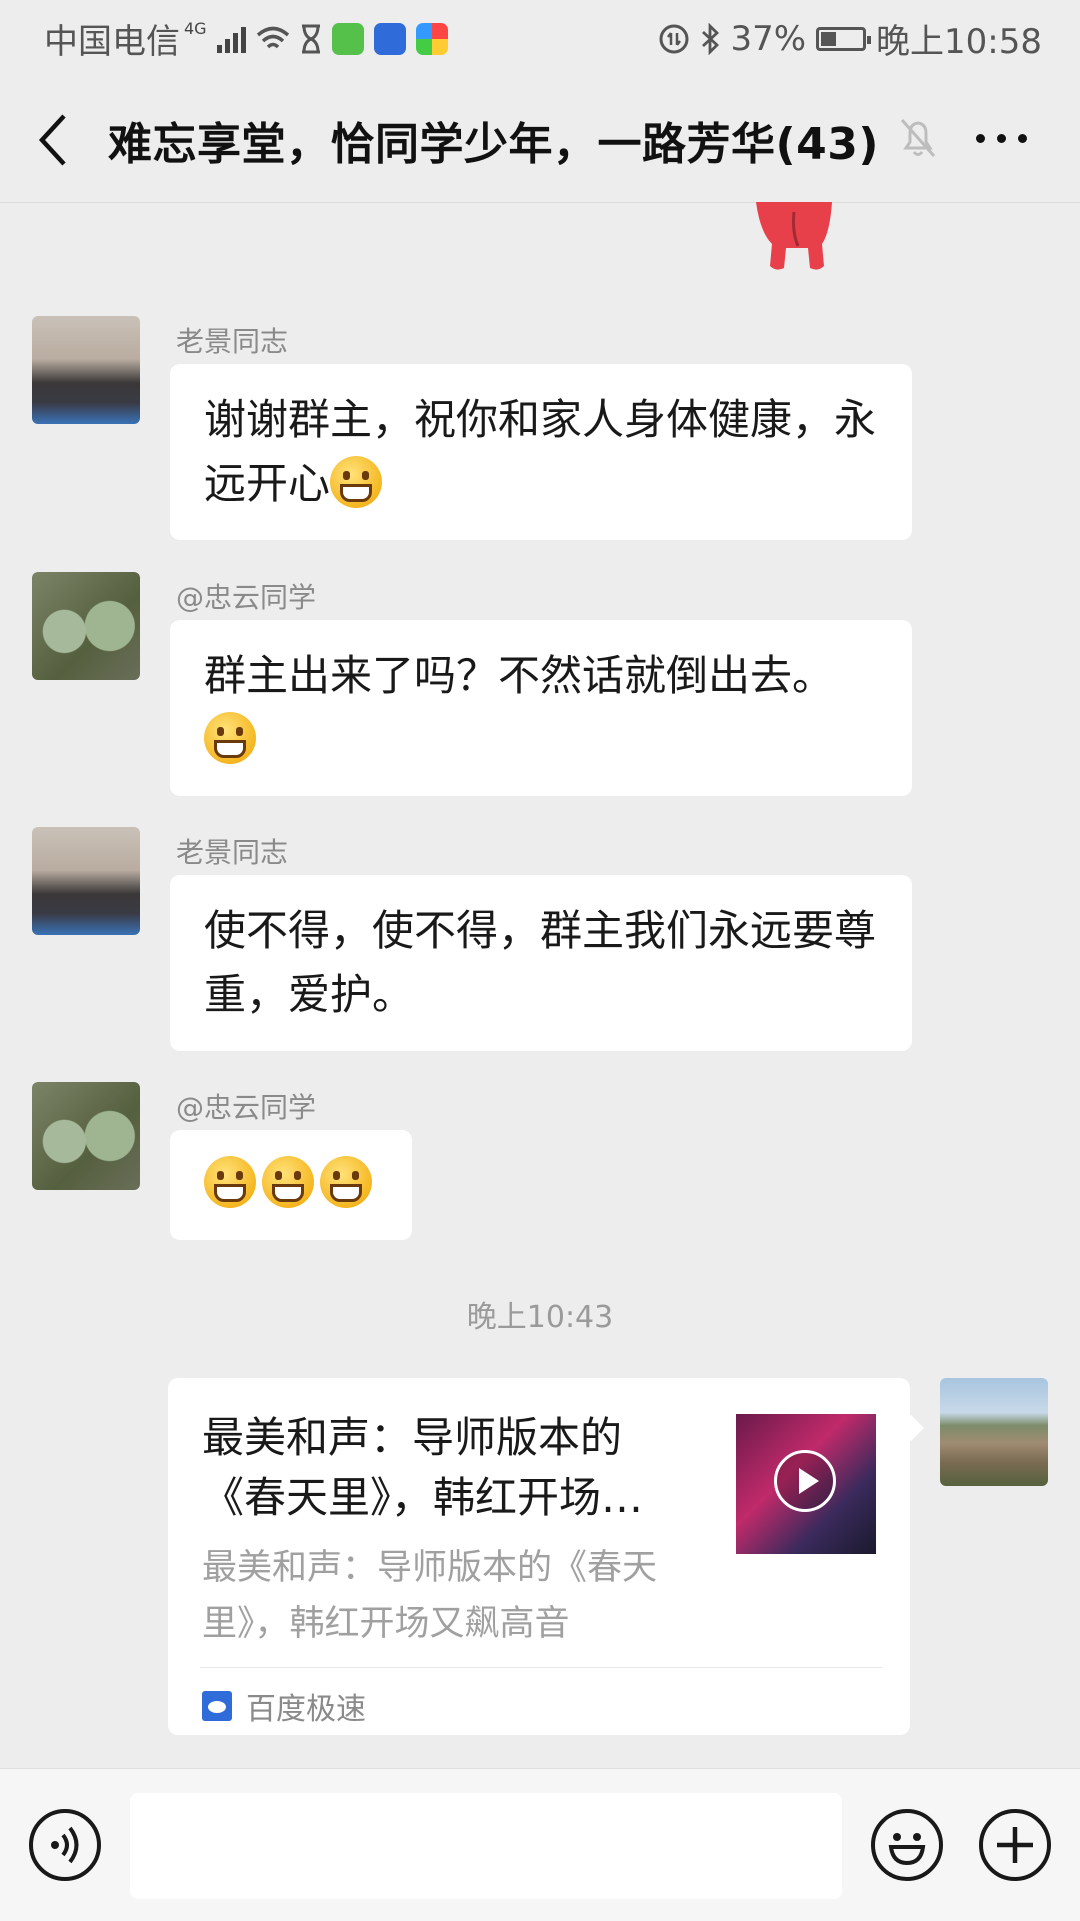  What do you see at coordinates (794, 237) in the screenshot?
I see `cartoon-sticker` at bounding box center [794, 237].